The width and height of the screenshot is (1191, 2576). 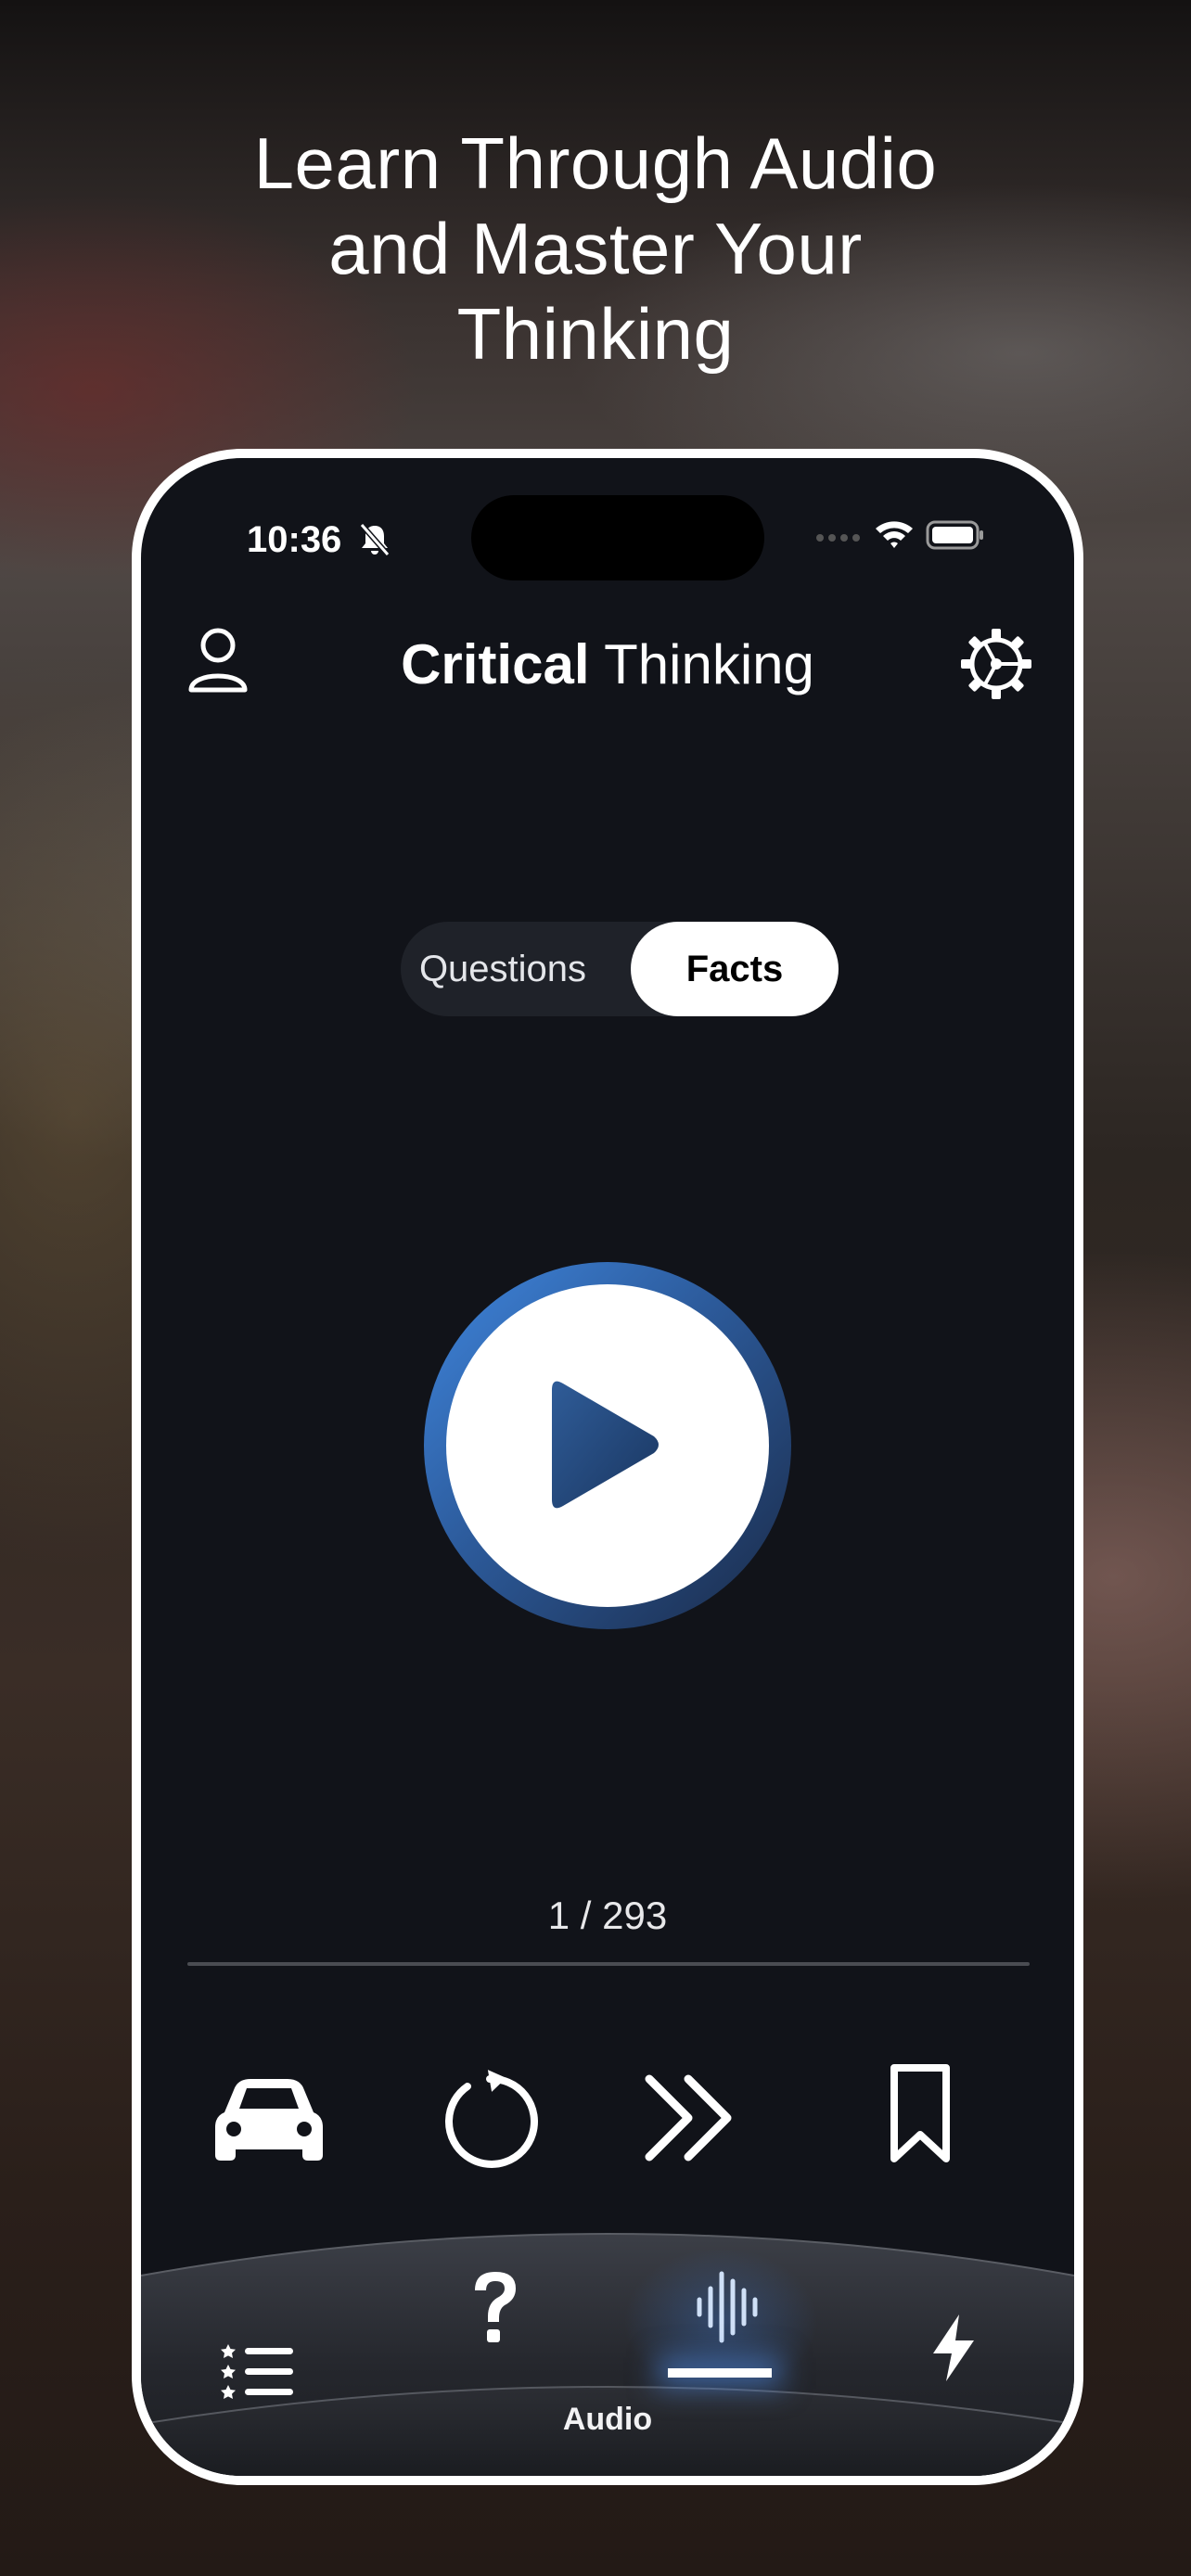 I want to click on wifi-icon, so click(x=894, y=534).